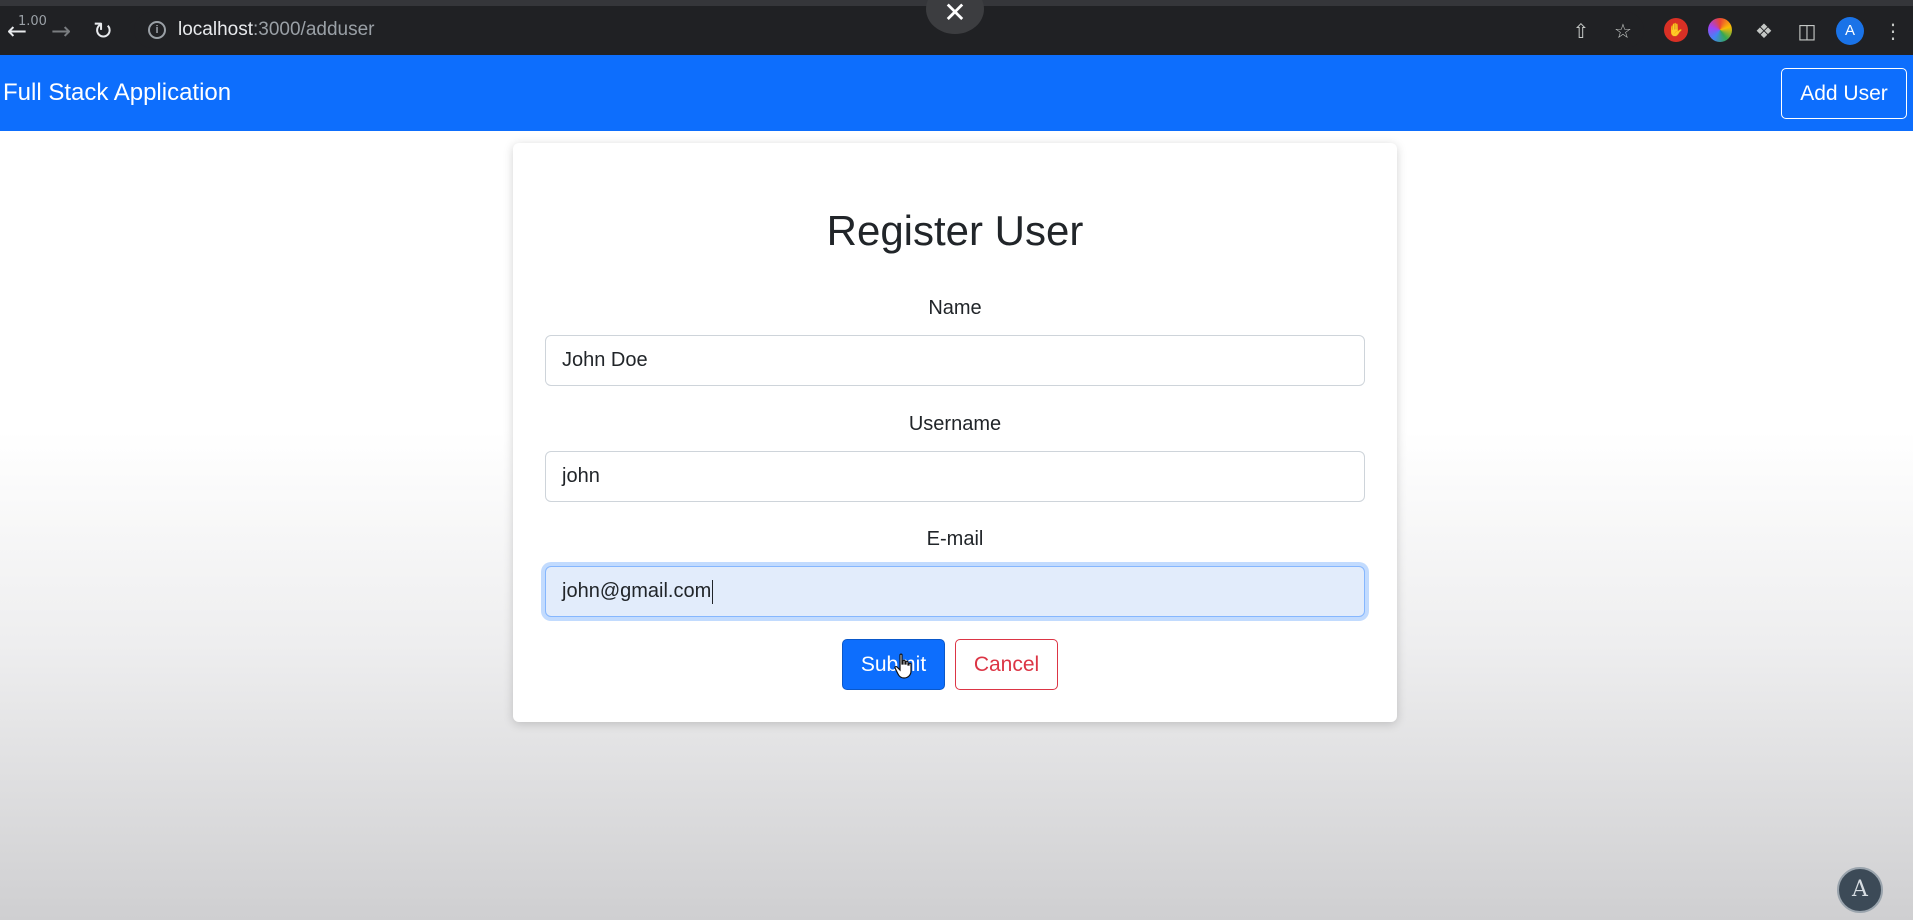 This screenshot has height=920, width=1913. Describe the element at coordinates (713, 591) in the screenshot. I see `text-caret` at that location.